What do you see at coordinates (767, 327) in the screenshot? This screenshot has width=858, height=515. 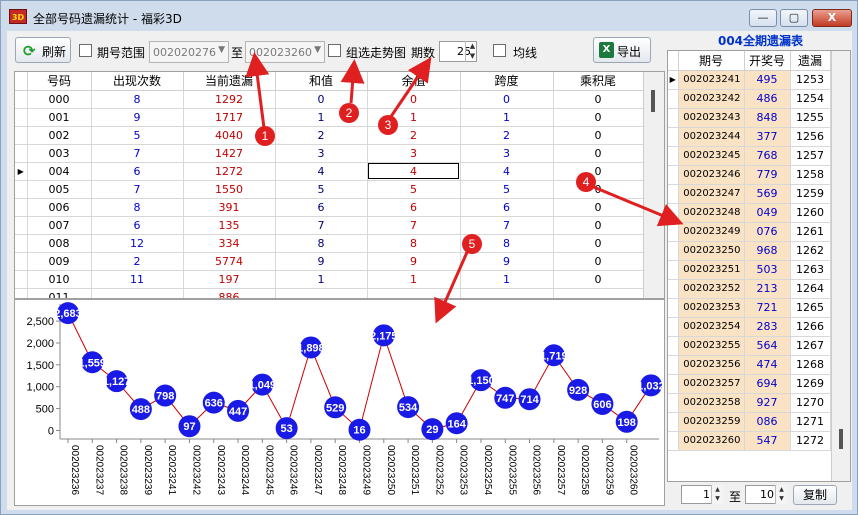 I see `table-cell: 283` at bounding box center [767, 327].